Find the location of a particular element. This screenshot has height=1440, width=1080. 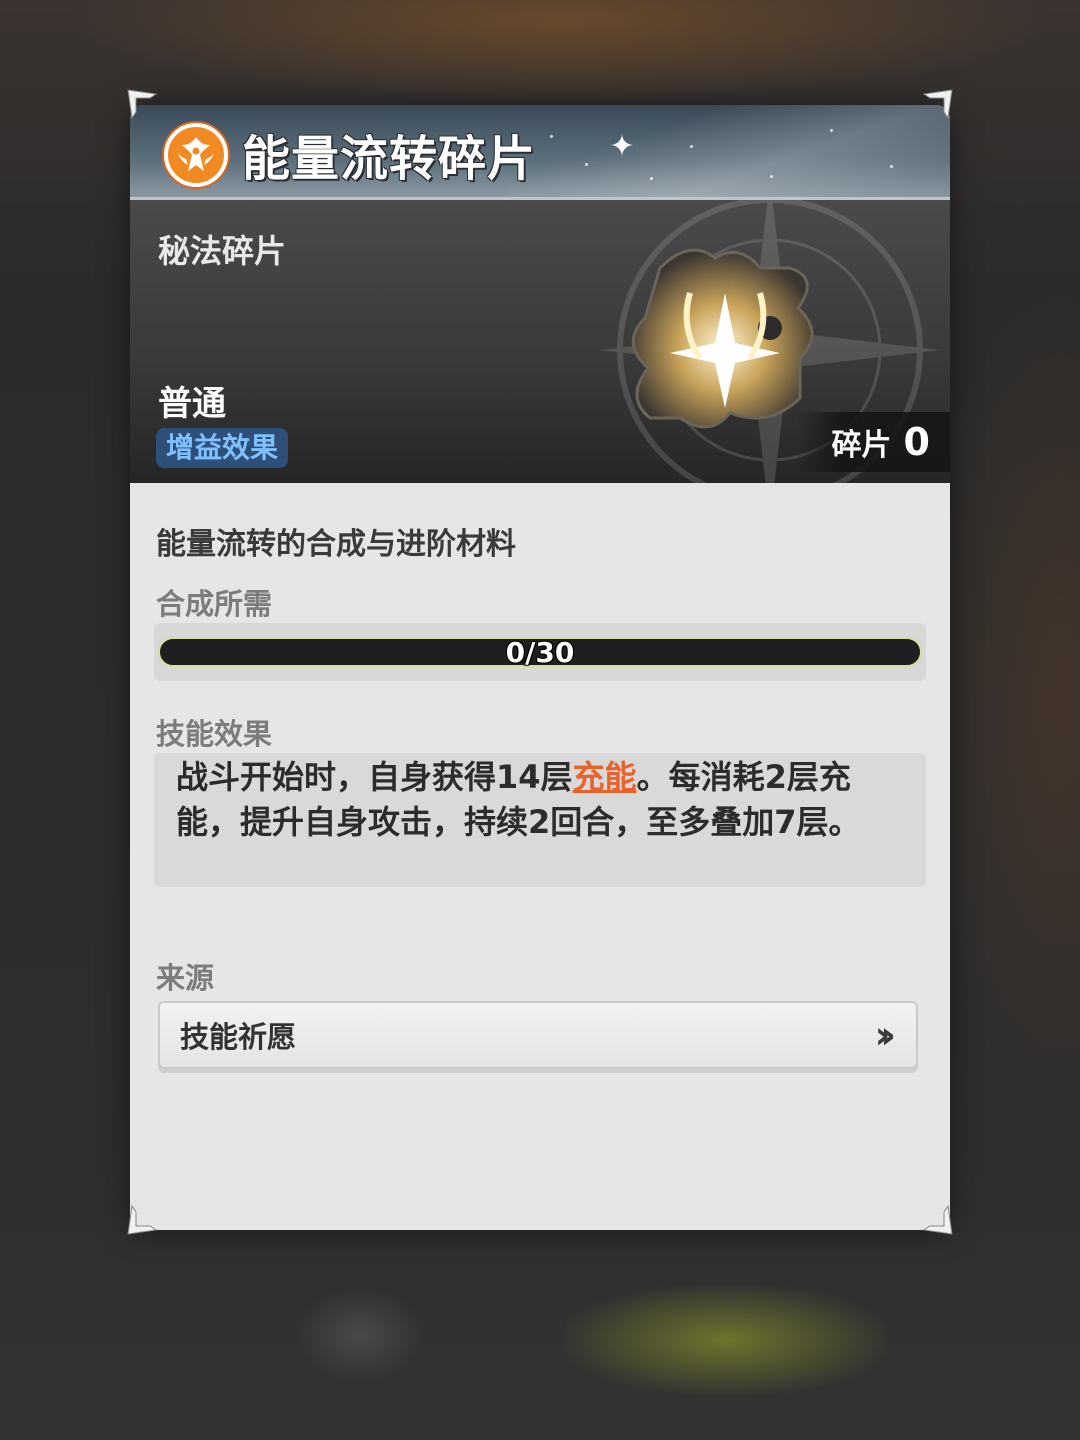

fragment-count-value: 0 is located at coordinates (916, 442).